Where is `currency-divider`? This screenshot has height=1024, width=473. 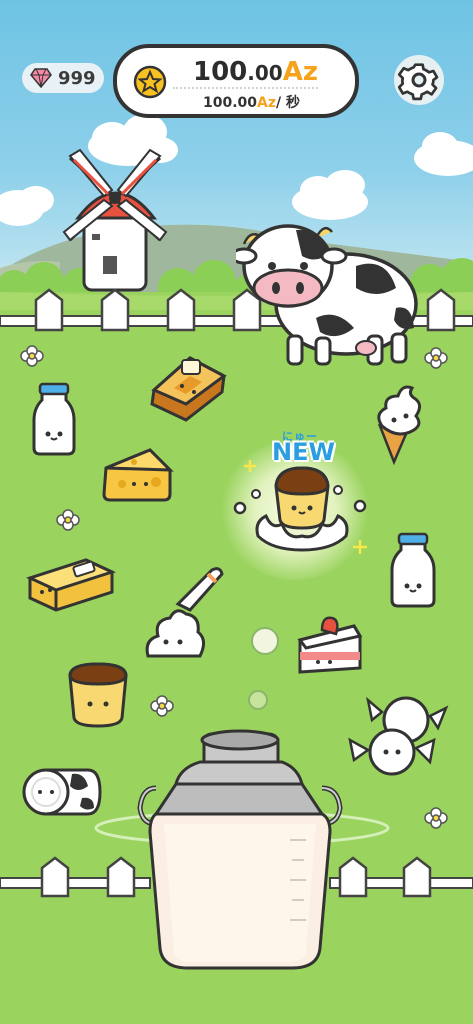 currency-divider is located at coordinates (245, 88).